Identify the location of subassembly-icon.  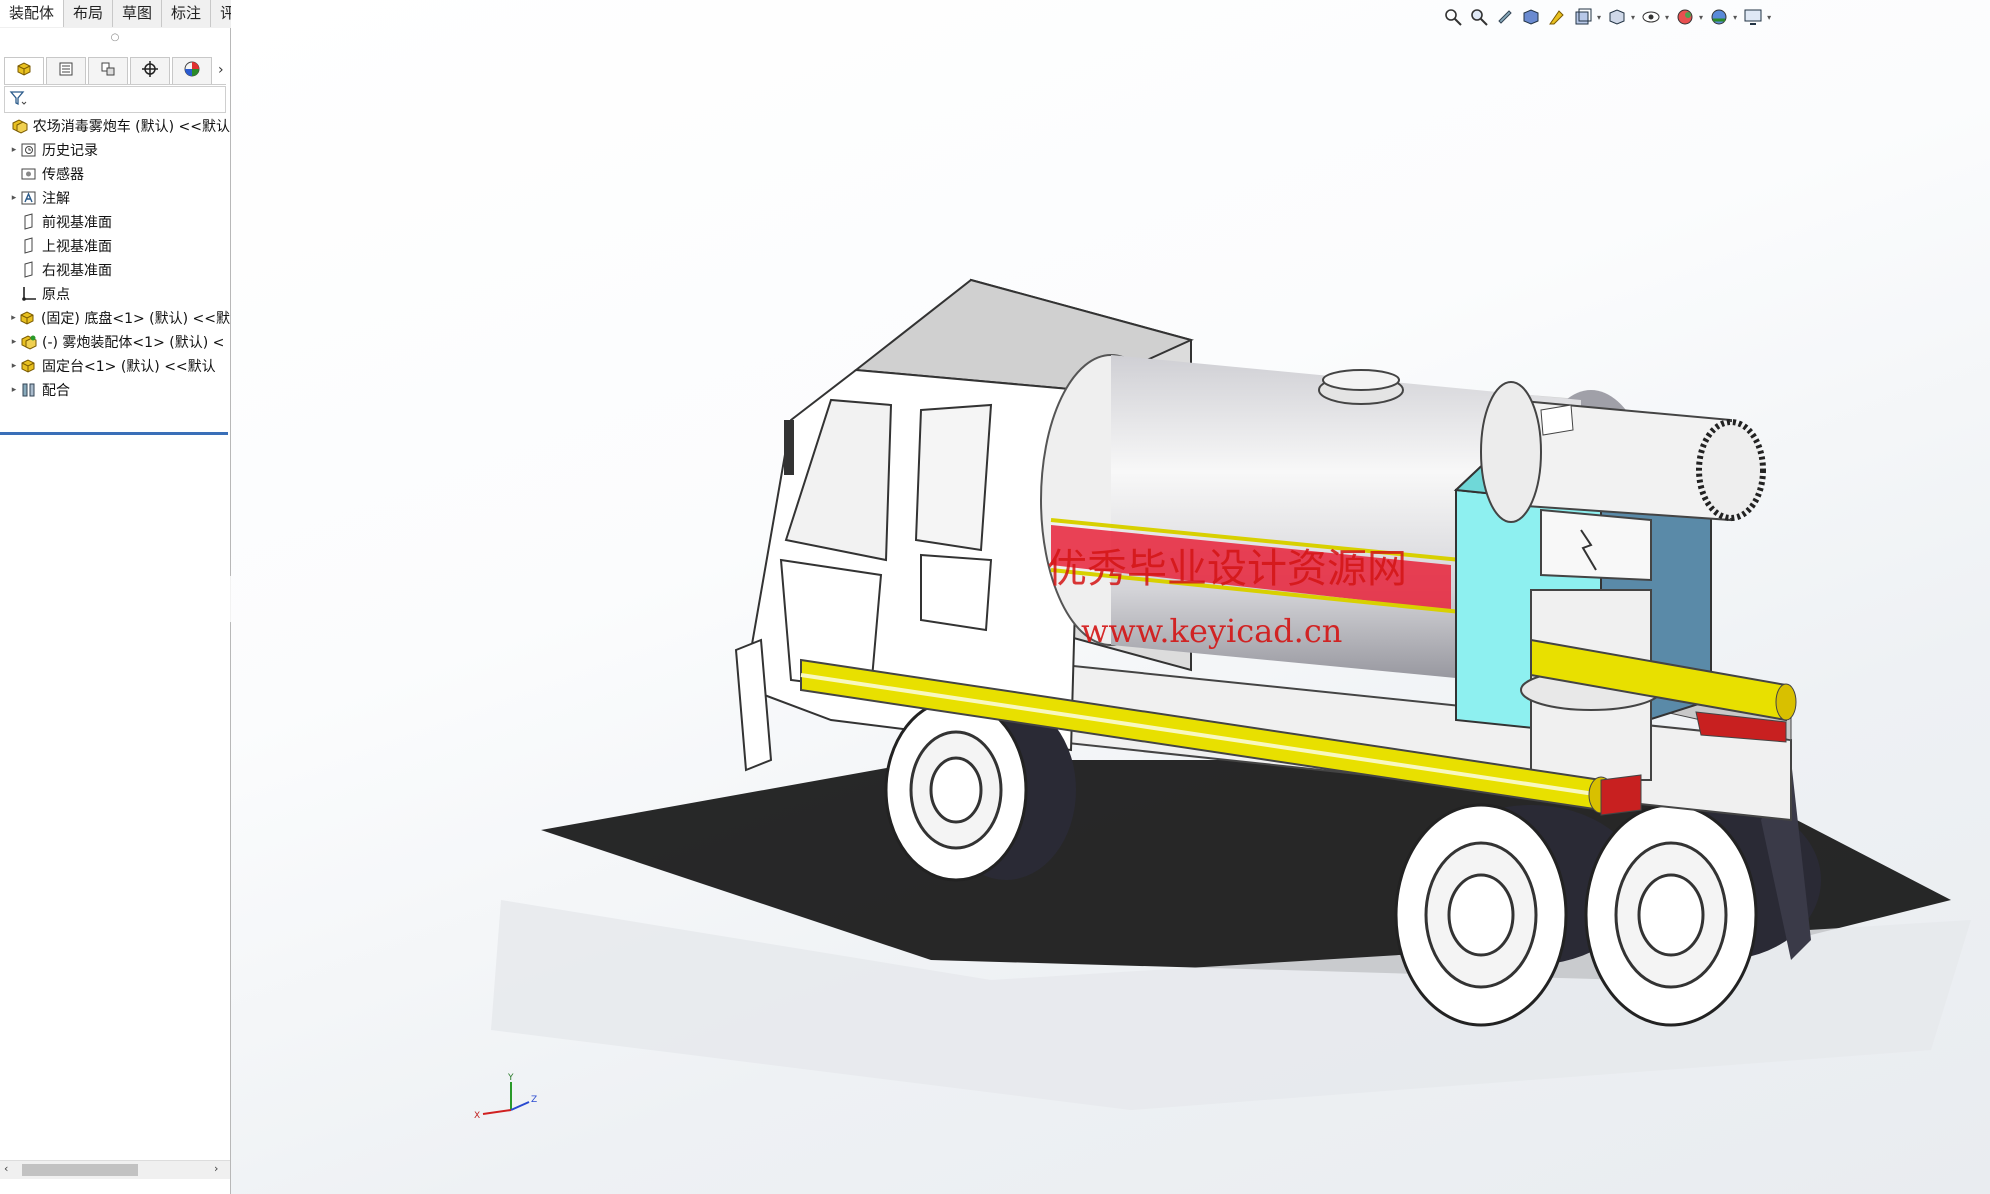
(29, 342).